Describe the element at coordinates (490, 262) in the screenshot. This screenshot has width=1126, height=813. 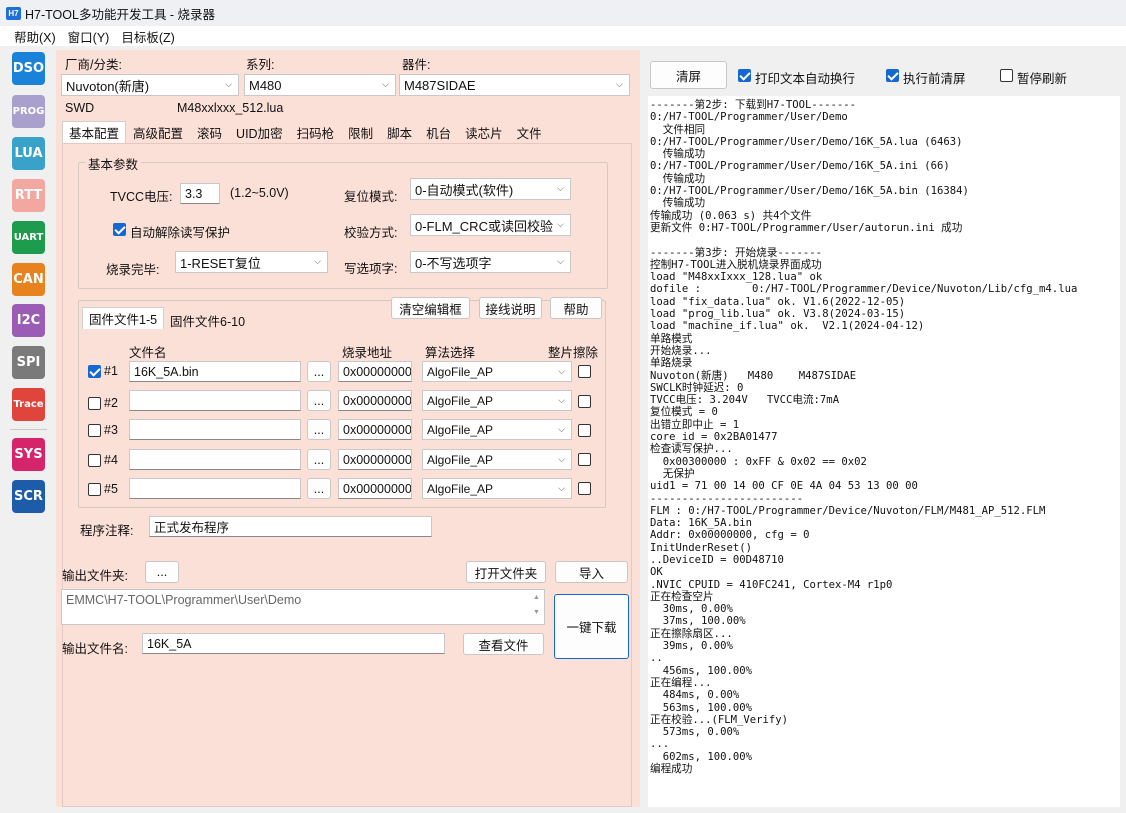
I see `option-bytes-select: 0-不写选项字 ⌵` at that location.